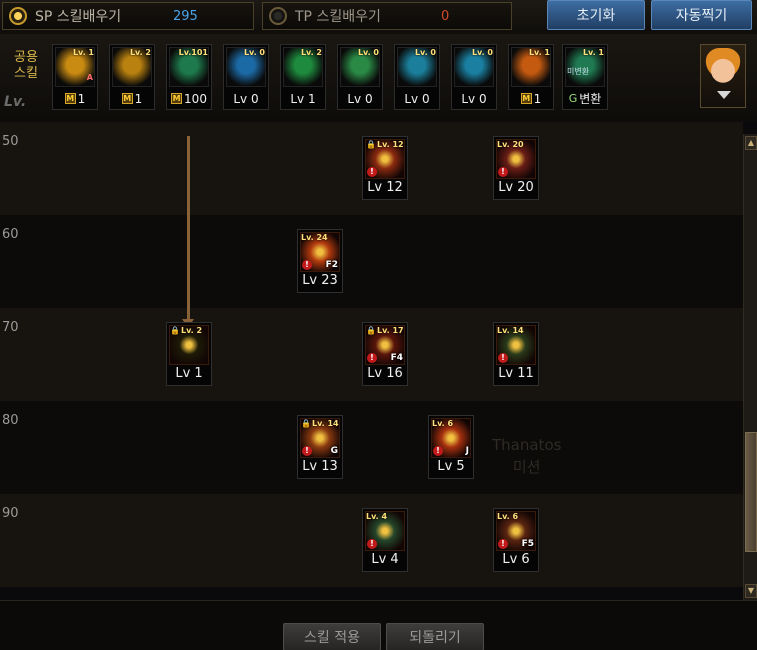 The height and width of the screenshot is (650, 757). I want to click on level-row-label: 70, so click(10, 327).